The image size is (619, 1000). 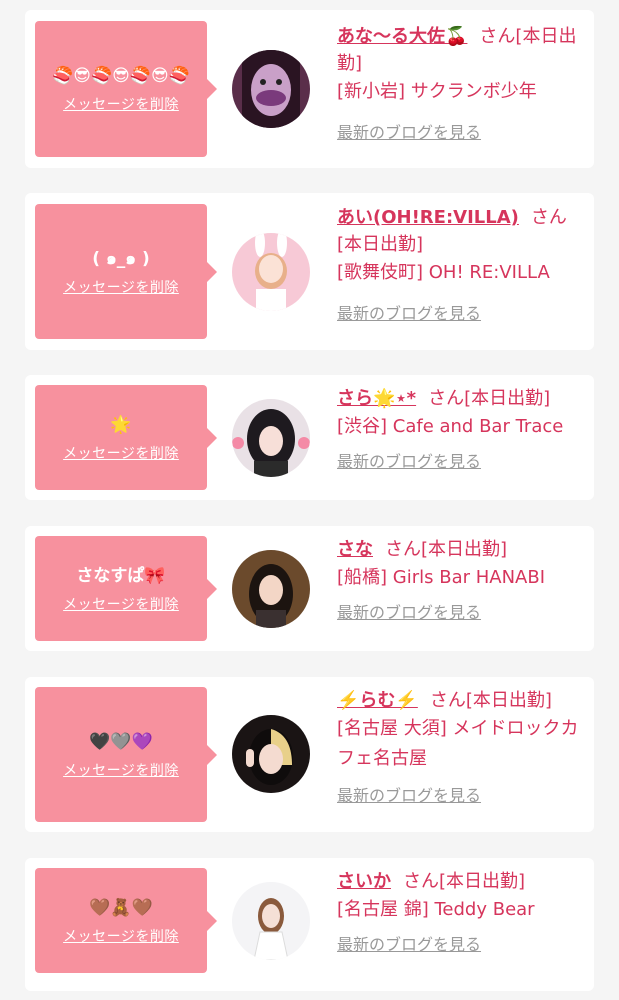 What do you see at coordinates (402, 36) in the screenshot?
I see `cast-name-link: あな〜る大佐🍒` at bounding box center [402, 36].